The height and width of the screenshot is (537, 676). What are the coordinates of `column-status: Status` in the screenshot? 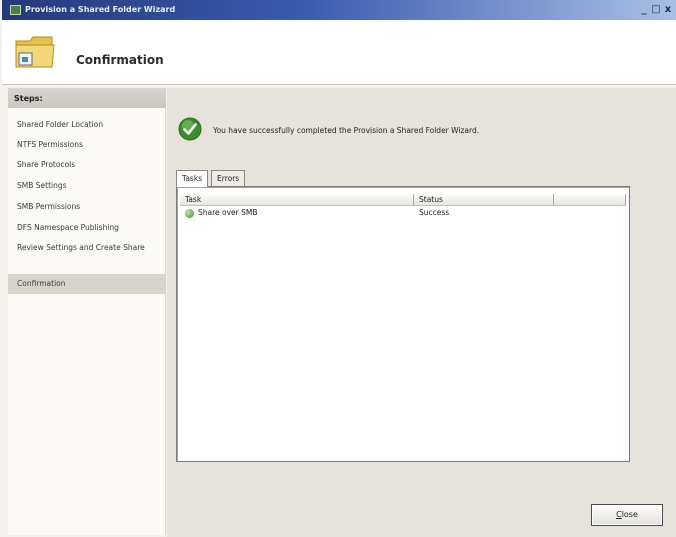 It's located at (484, 200).